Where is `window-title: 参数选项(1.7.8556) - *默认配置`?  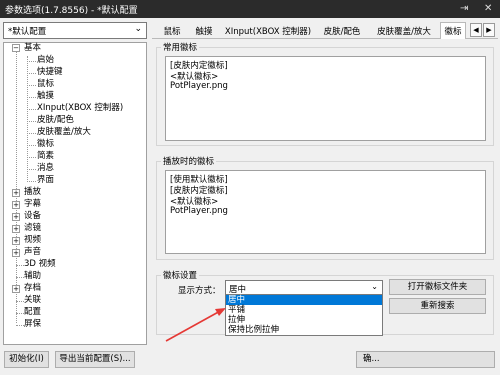 window-title: 参数选项(1.7.8556) - *默认配置 is located at coordinates (71, 11).